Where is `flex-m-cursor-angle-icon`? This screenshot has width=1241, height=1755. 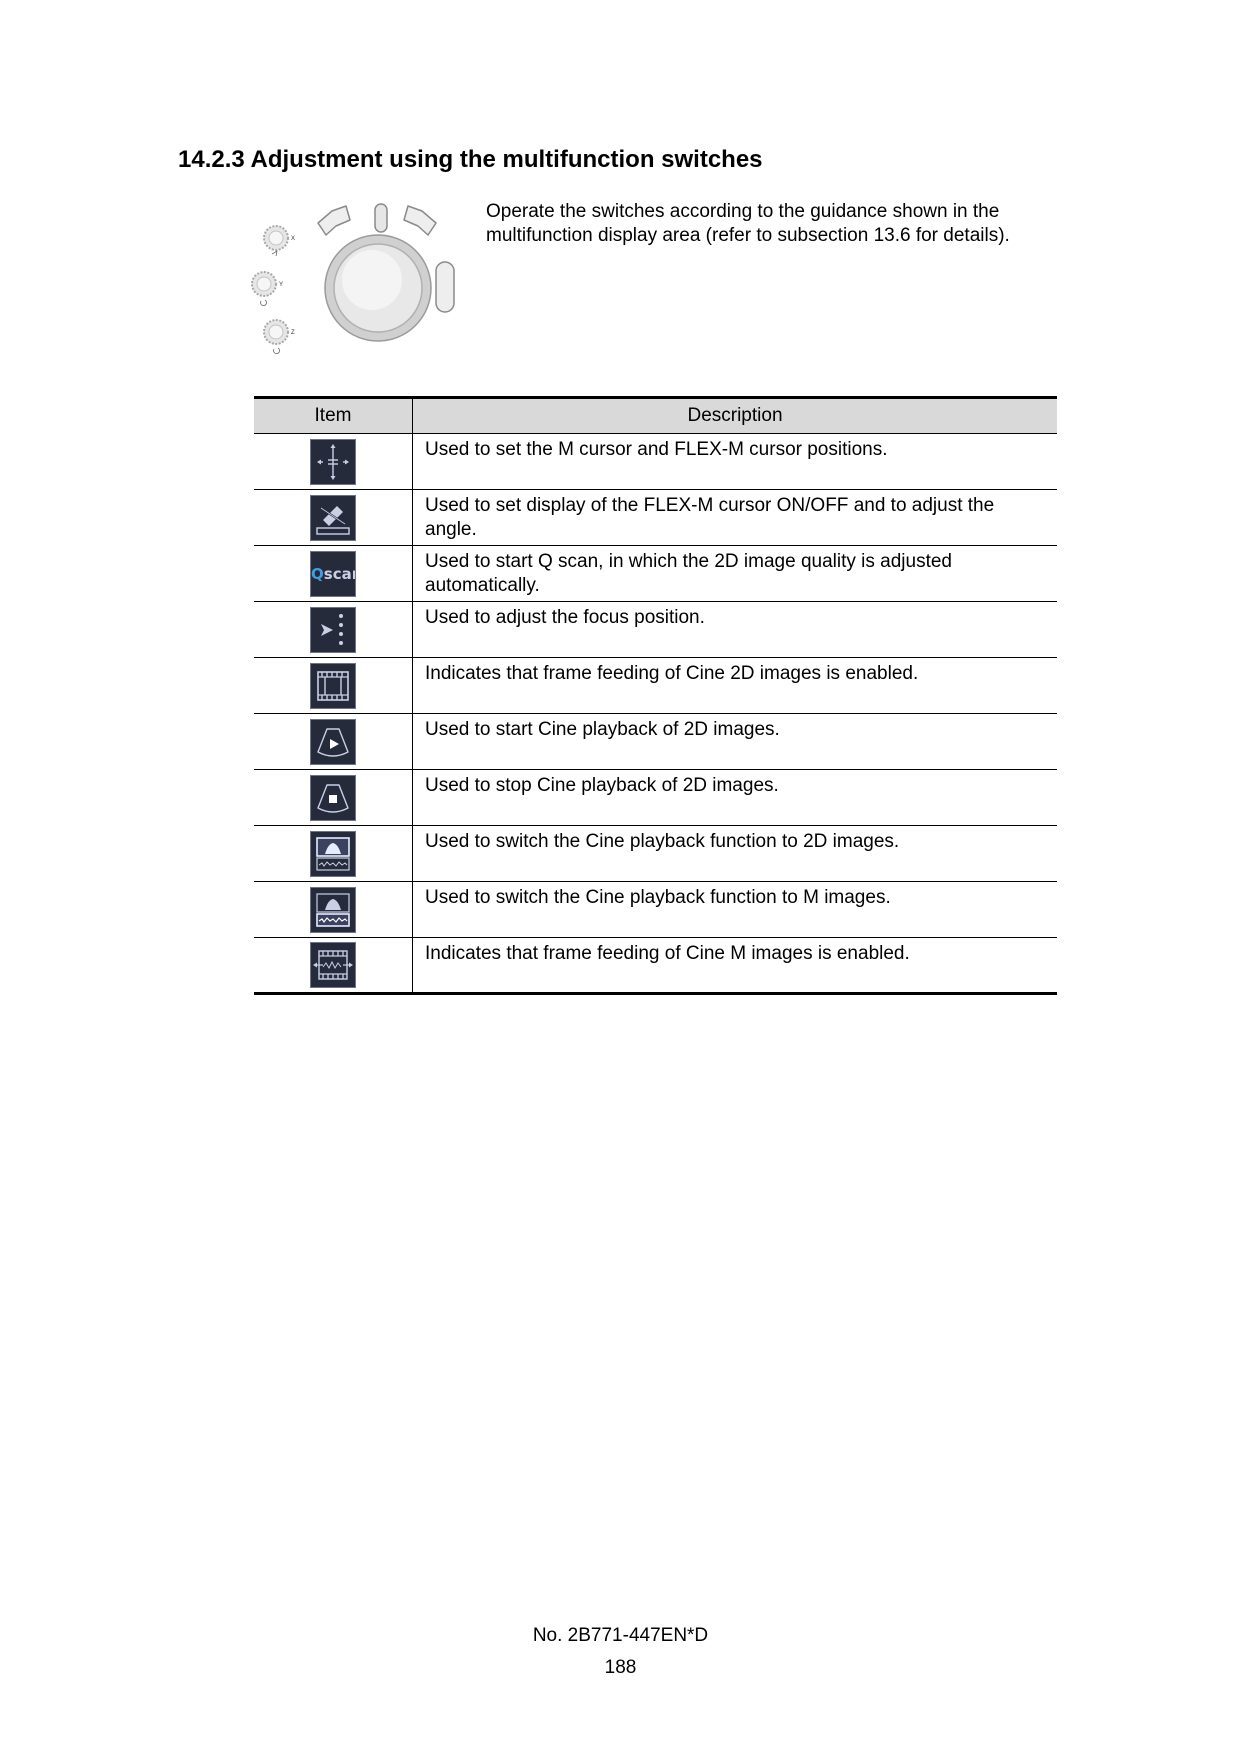 flex-m-cursor-angle-icon is located at coordinates (333, 517).